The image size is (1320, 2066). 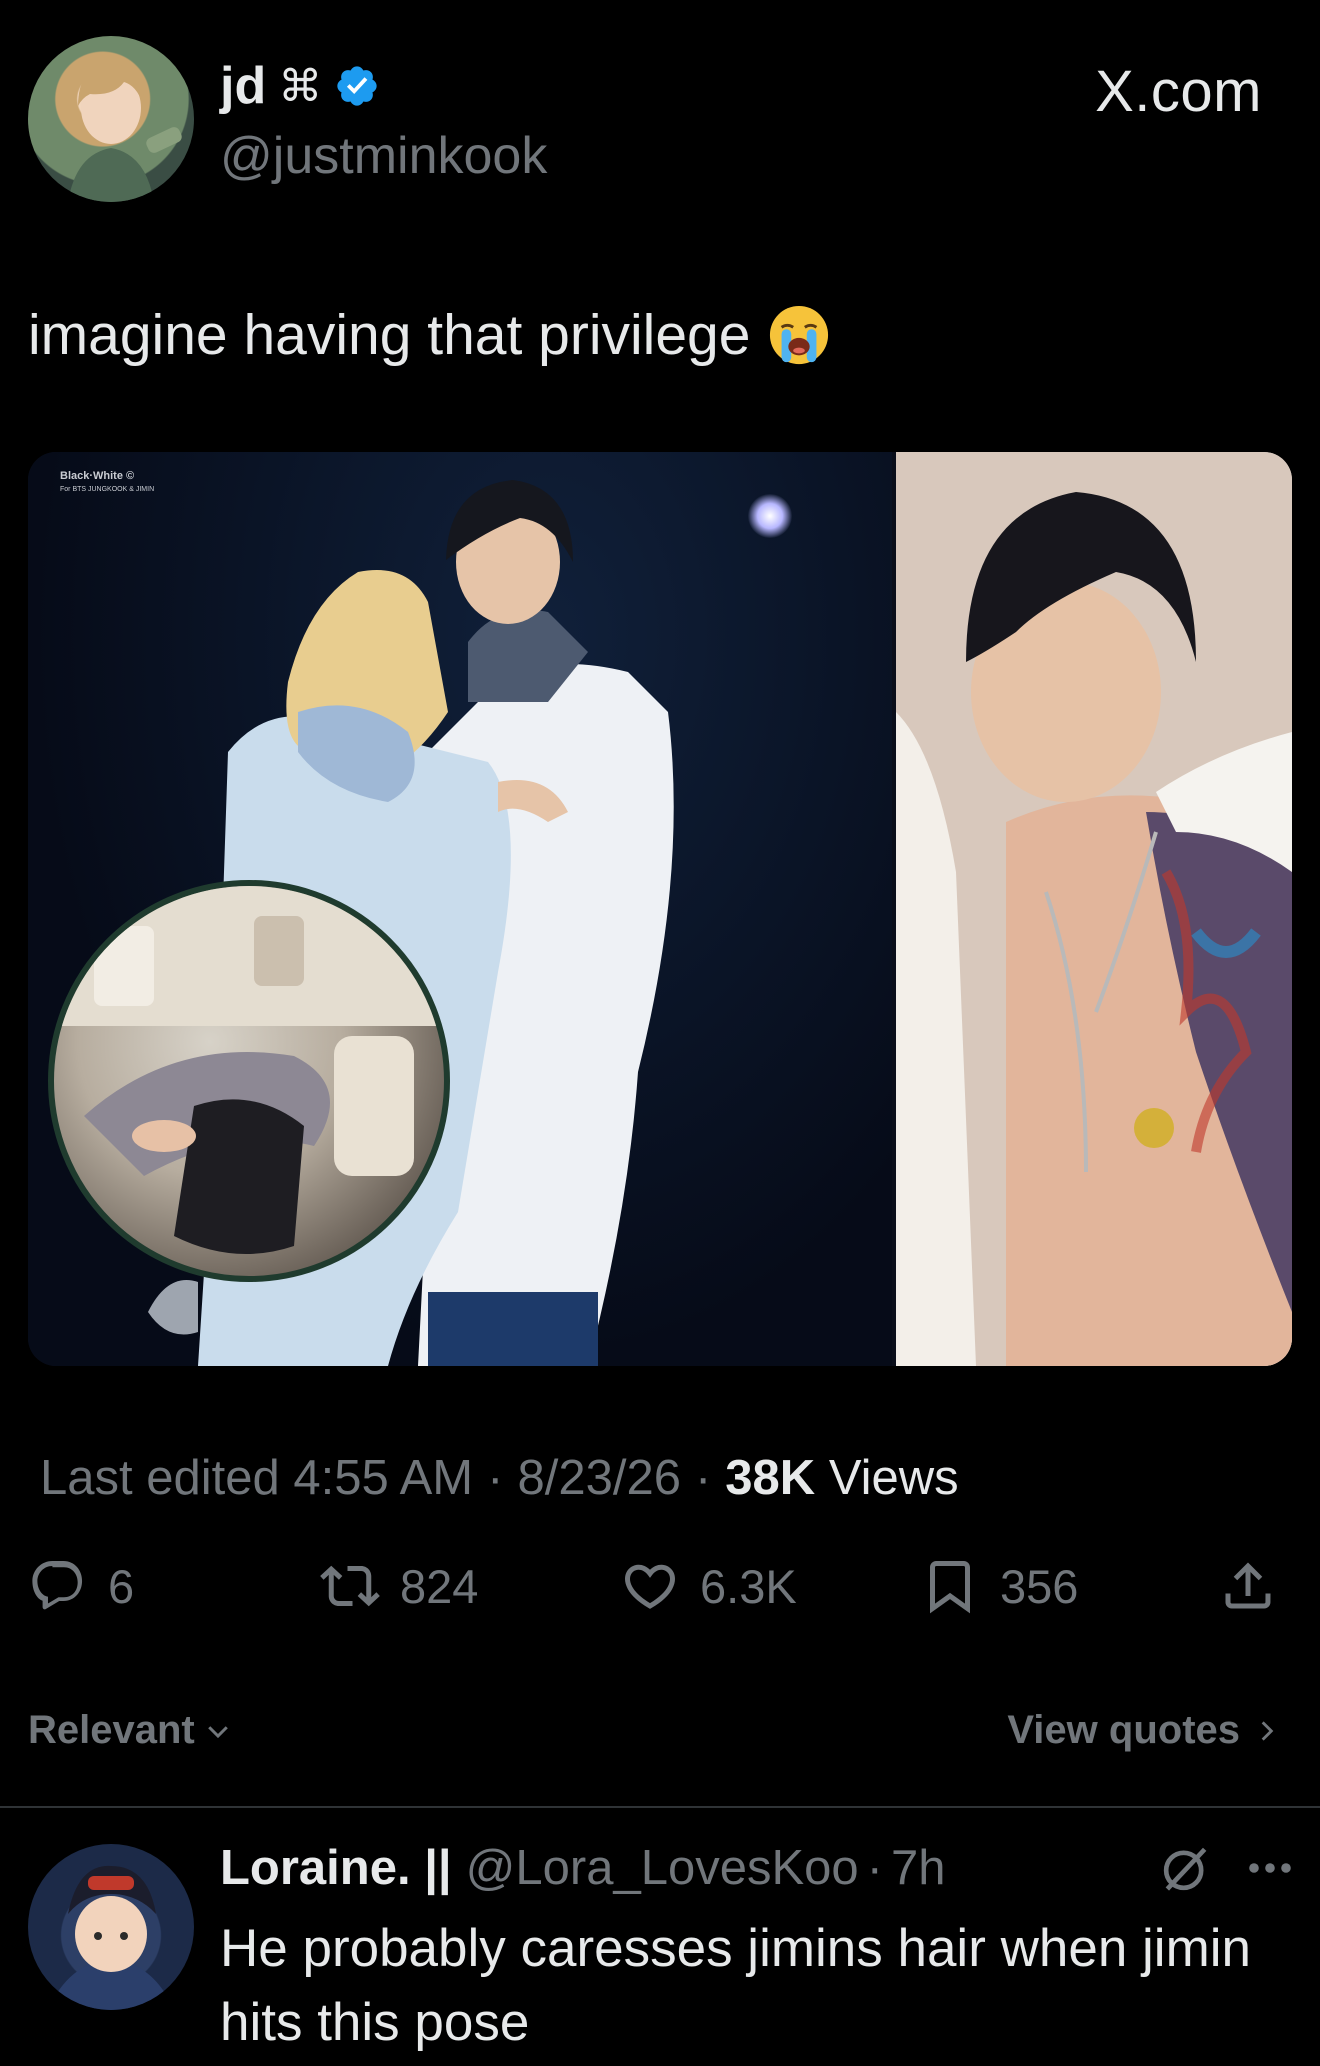 What do you see at coordinates (893, 1478) in the screenshot?
I see `views-label: Views` at bounding box center [893, 1478].